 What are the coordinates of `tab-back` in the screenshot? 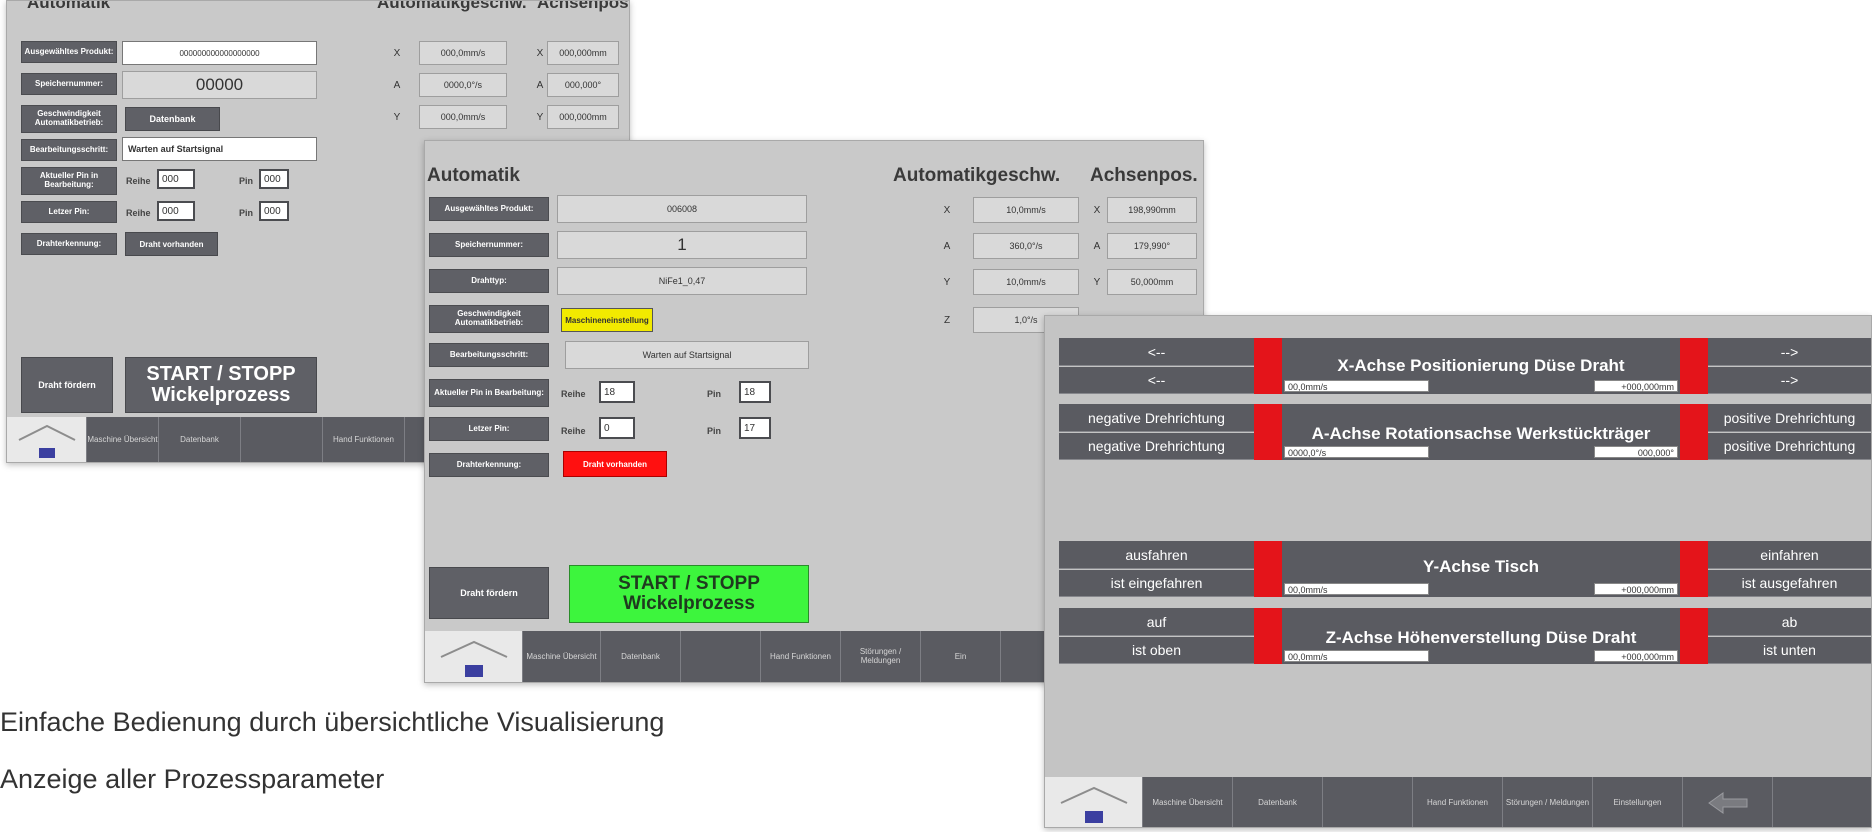 It's located at (1728, 802).